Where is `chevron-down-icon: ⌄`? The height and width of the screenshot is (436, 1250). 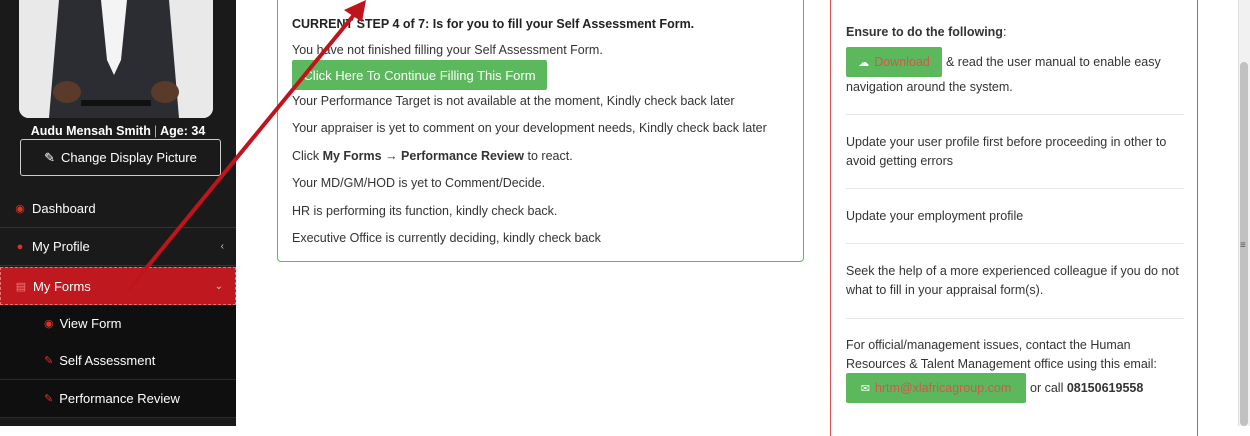
chevron-down-icon: ⌄ is located at coordinates (218, 286).